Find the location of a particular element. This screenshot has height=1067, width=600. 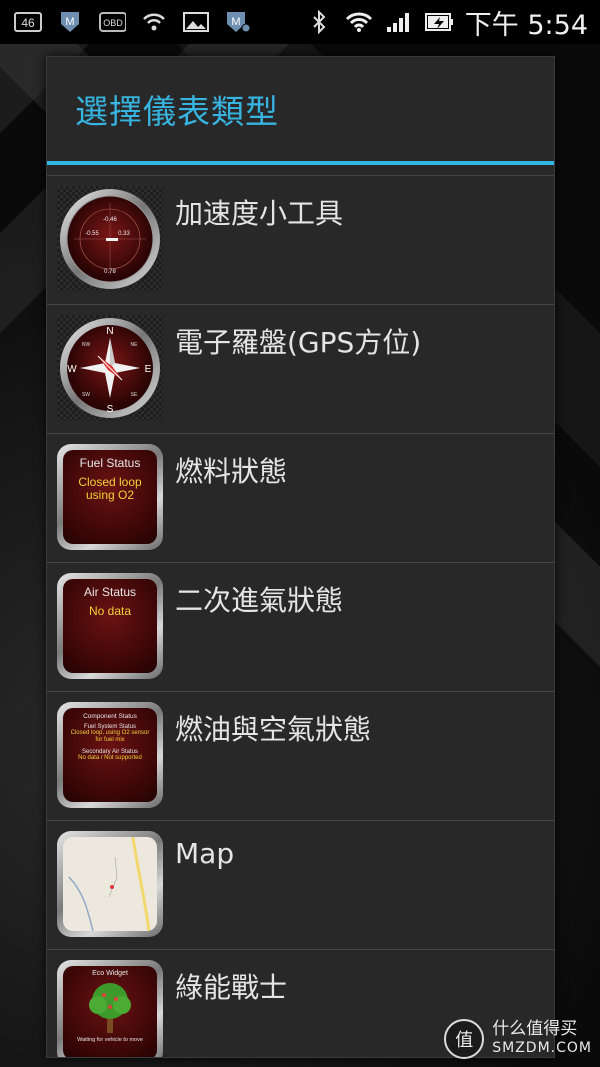

svg-text: 0.33 is located at coordinates (124, 234).